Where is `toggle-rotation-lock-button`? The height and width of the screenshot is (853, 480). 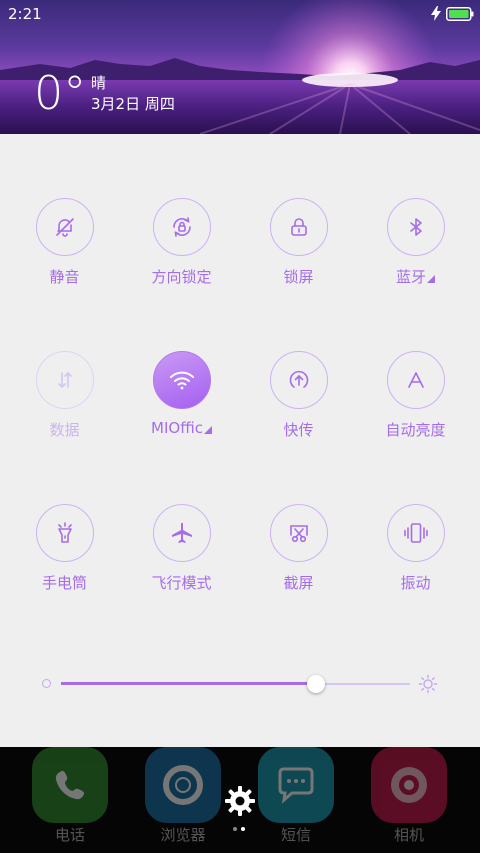
toggle-rotation-lock-button is located at coordinates (181, 227).